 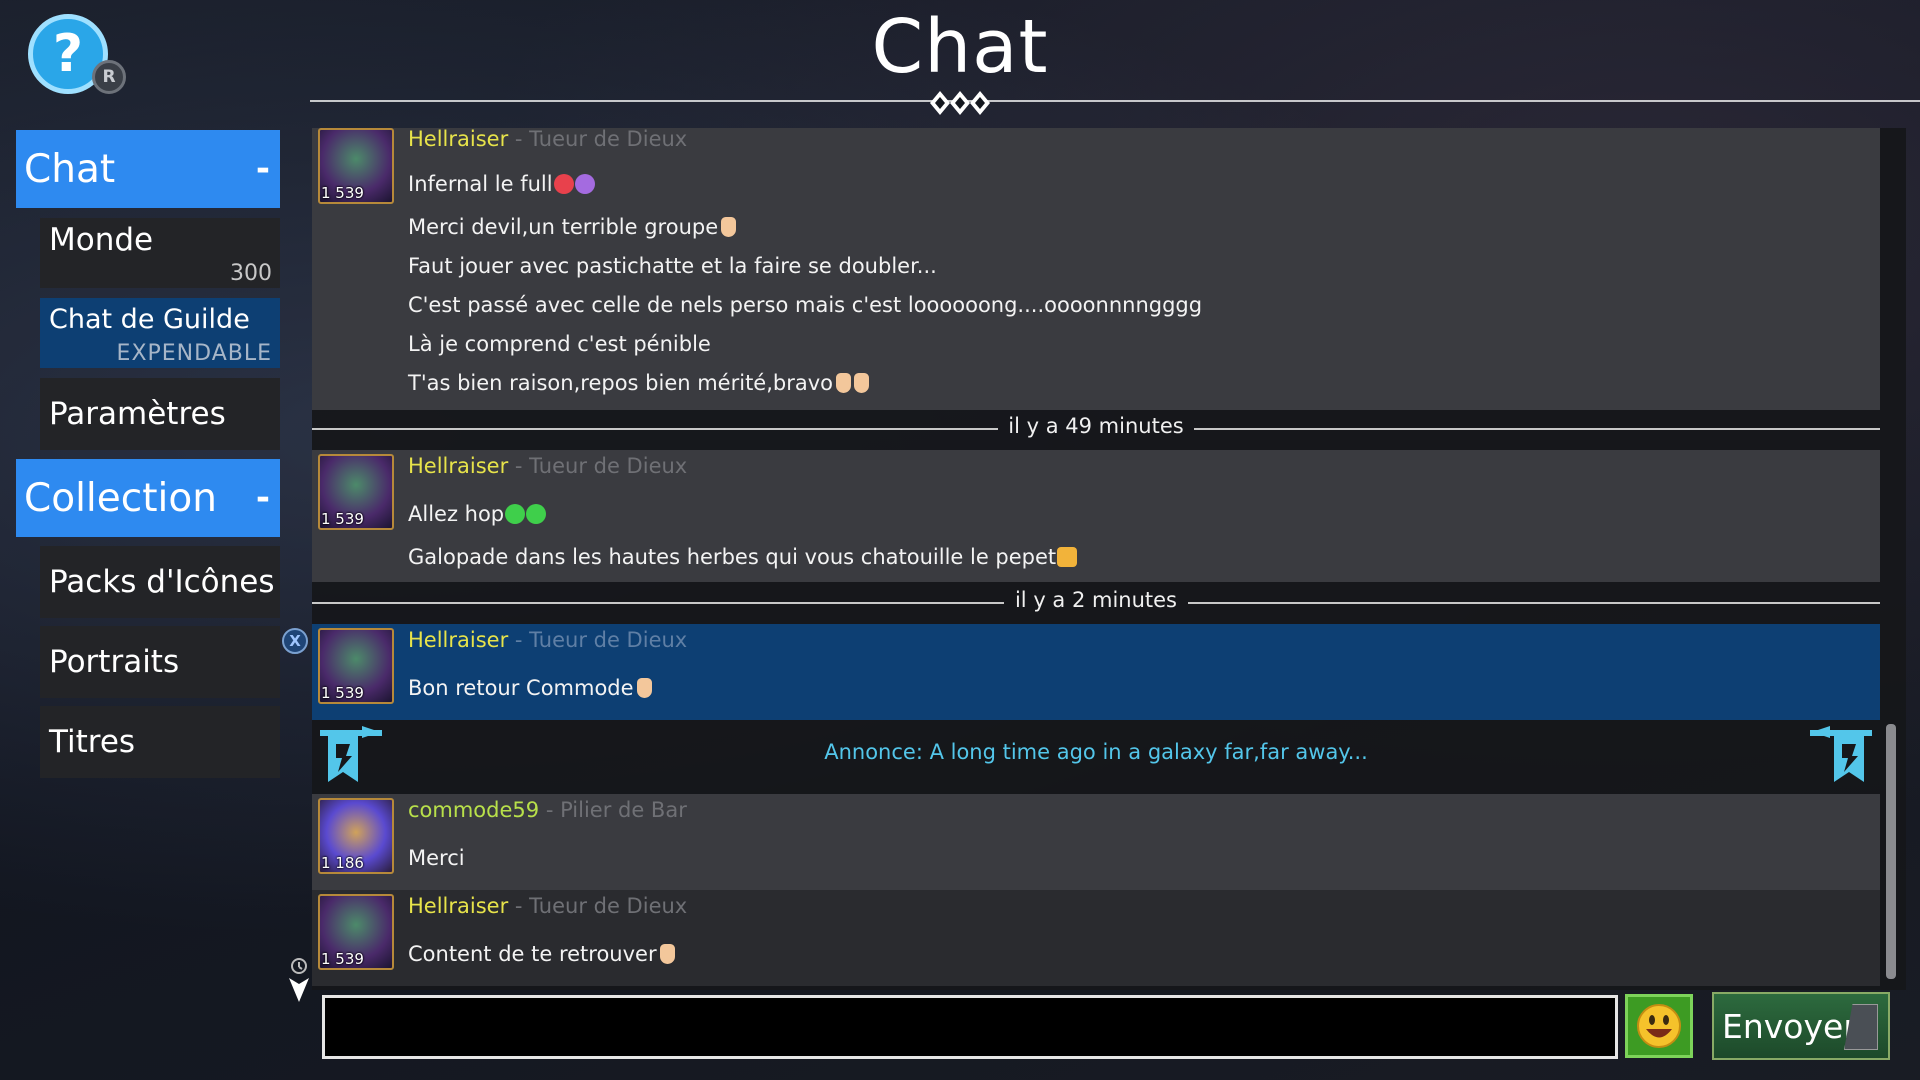 I want to click on sidebar-item-icon-packs: Packs d'Icônes, so click(x=160, y=582).